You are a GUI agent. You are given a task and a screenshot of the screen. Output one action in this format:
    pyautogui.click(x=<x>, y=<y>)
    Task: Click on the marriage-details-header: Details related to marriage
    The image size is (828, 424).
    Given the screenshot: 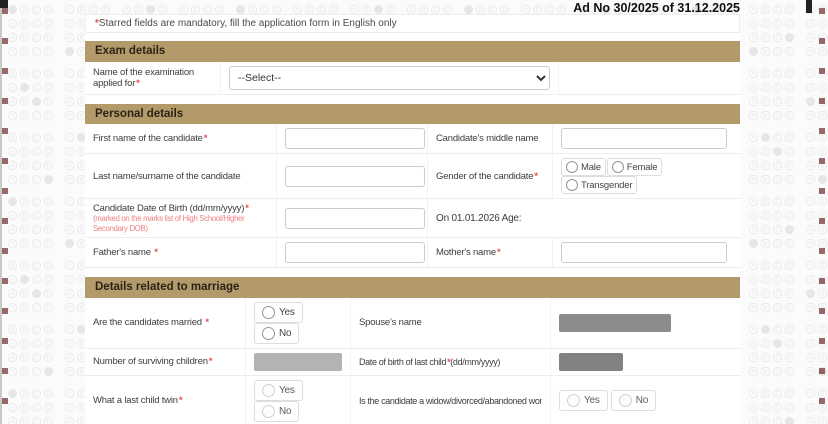 What is the action you would take?
    pyautogui.click(x=412, y=287)
    